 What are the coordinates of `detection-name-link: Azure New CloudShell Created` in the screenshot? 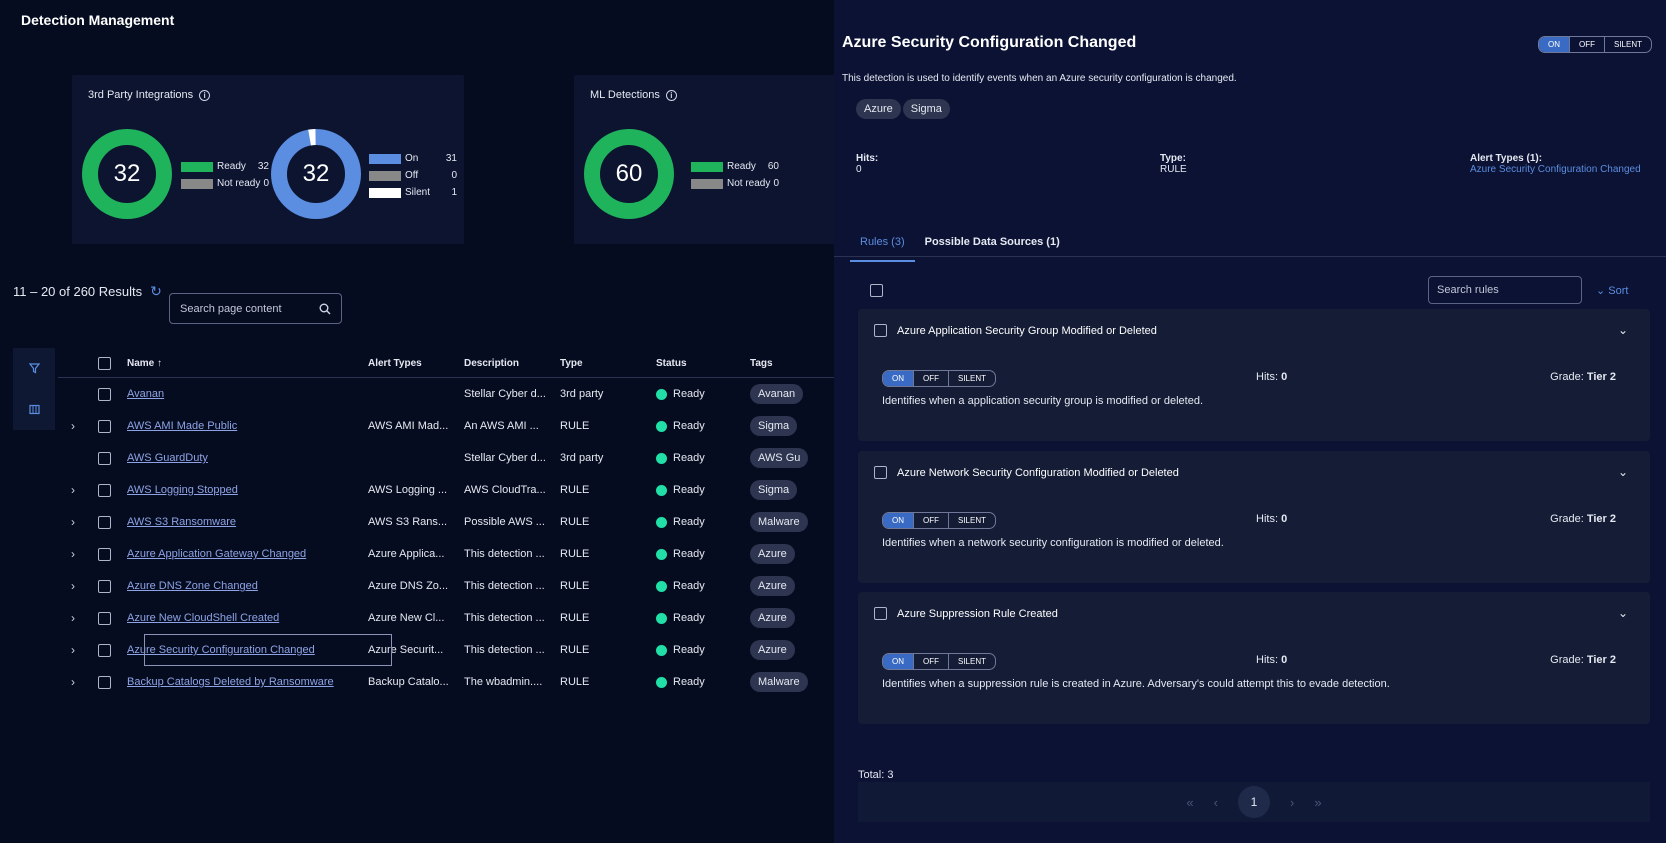 It's located at (203, 618).